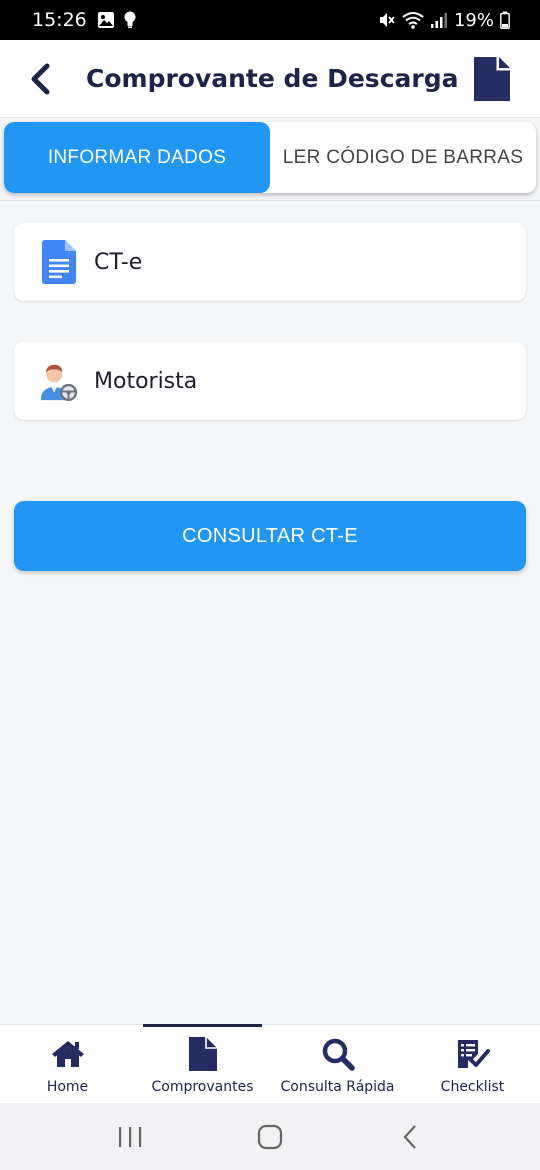  I want to click on home-system-button, so click(270, 1137).